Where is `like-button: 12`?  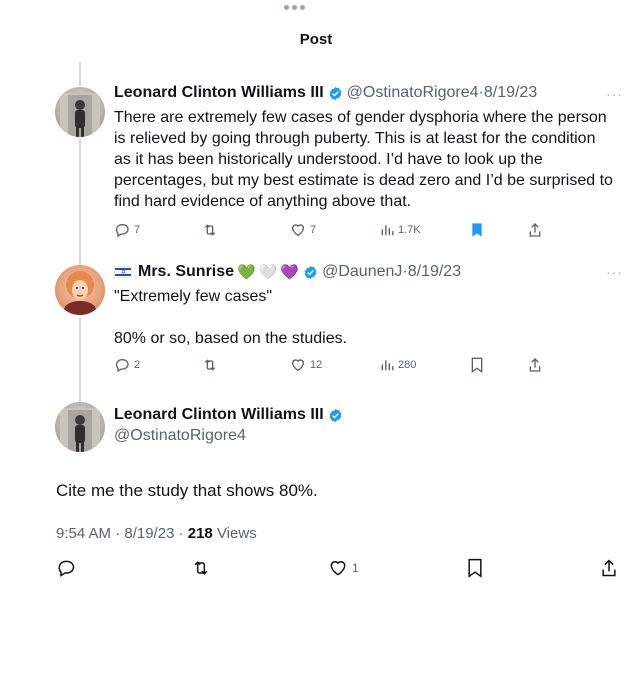
like-button: 12 is located at coordinates (306, 365).